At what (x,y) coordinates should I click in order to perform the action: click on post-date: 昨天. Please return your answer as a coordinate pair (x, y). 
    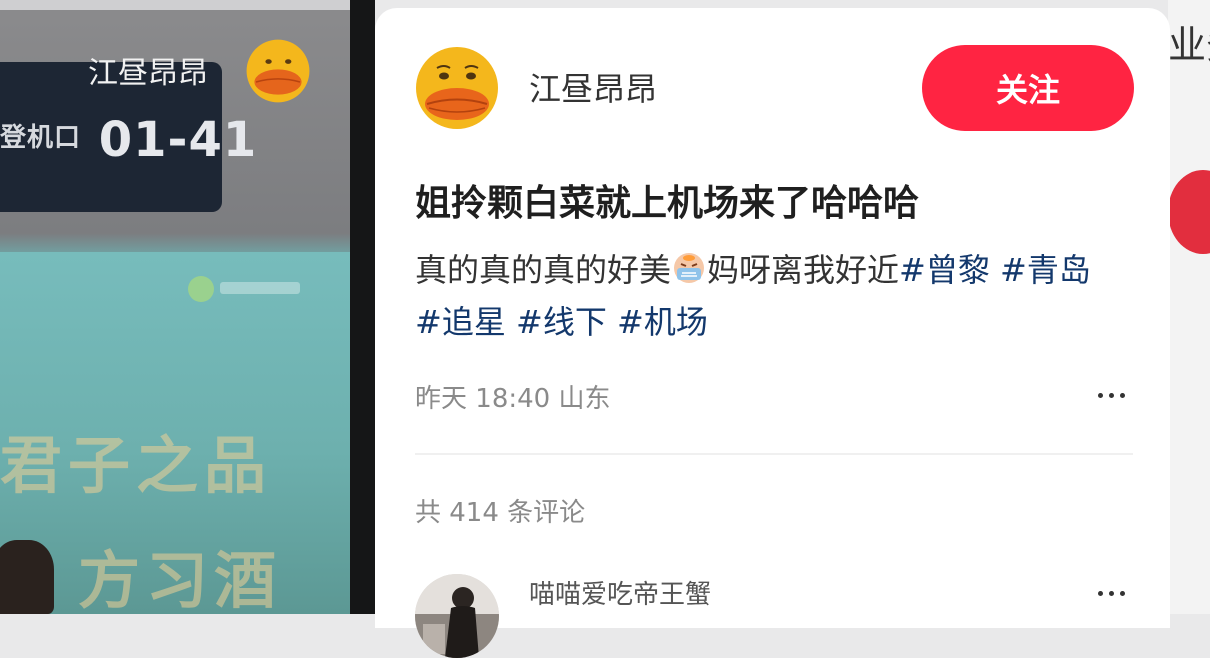
    Looking at the image, I should click on (441, 399).